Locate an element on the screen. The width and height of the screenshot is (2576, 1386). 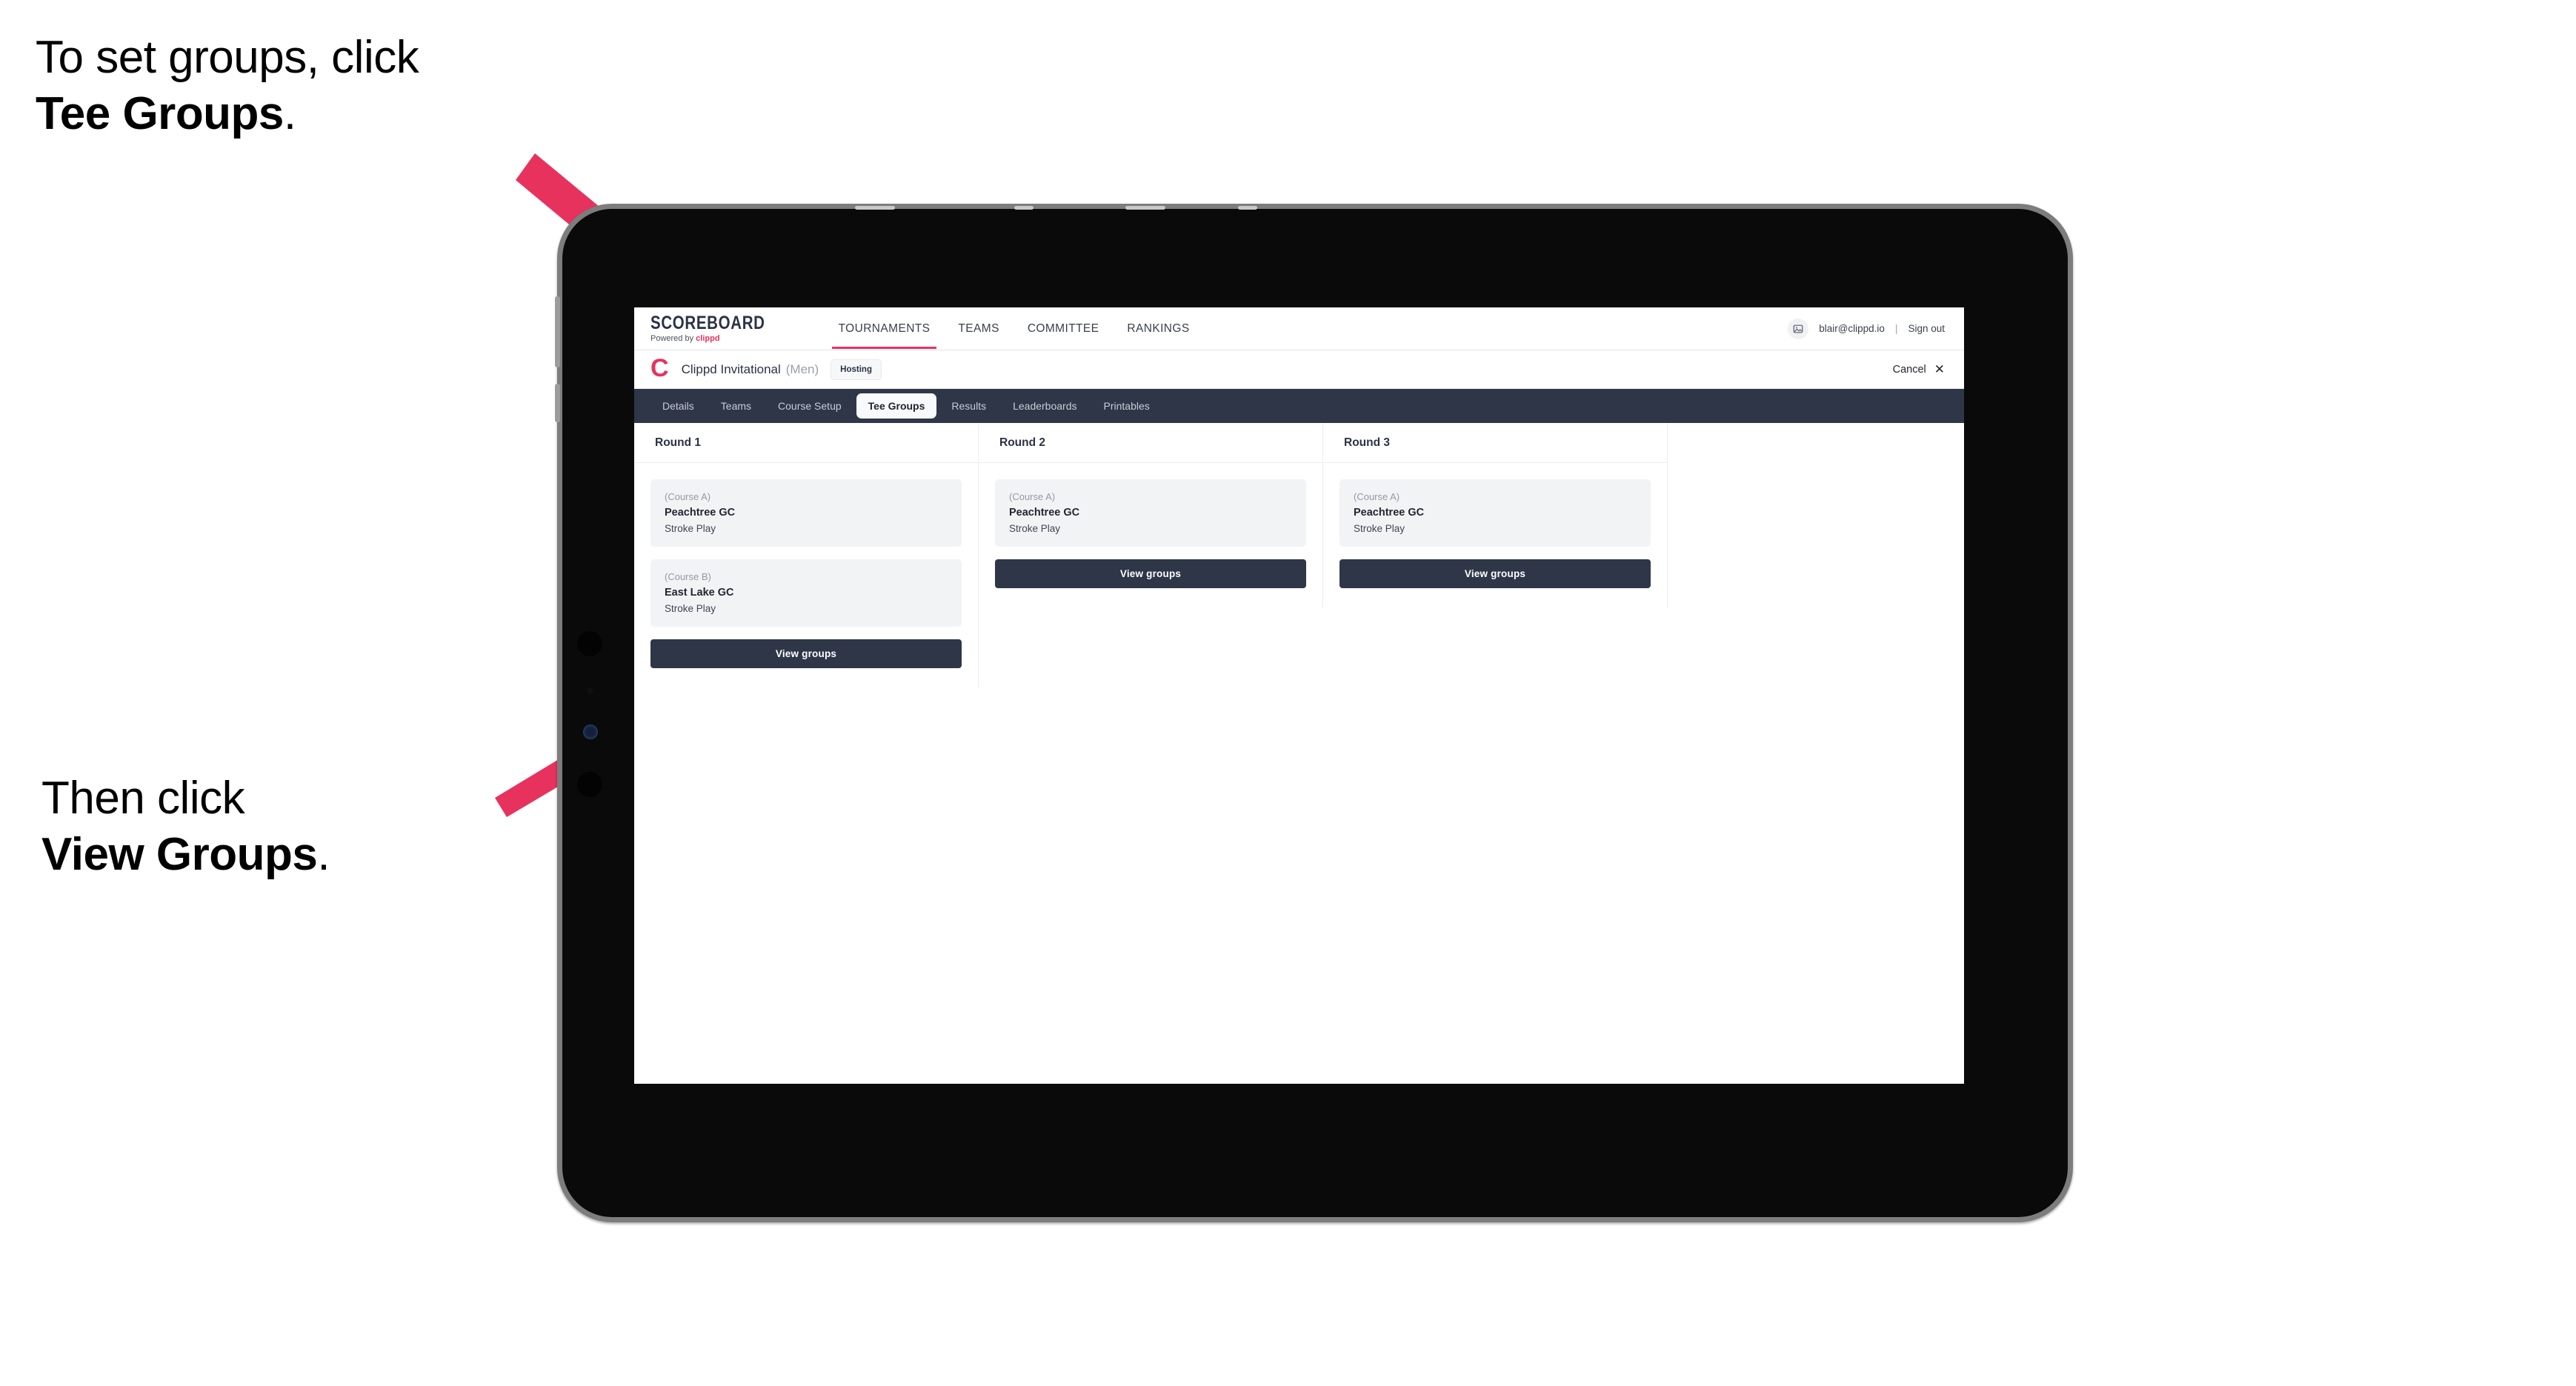
annotation-top-line1: To set groups, click is located at coordinates (228, 57).